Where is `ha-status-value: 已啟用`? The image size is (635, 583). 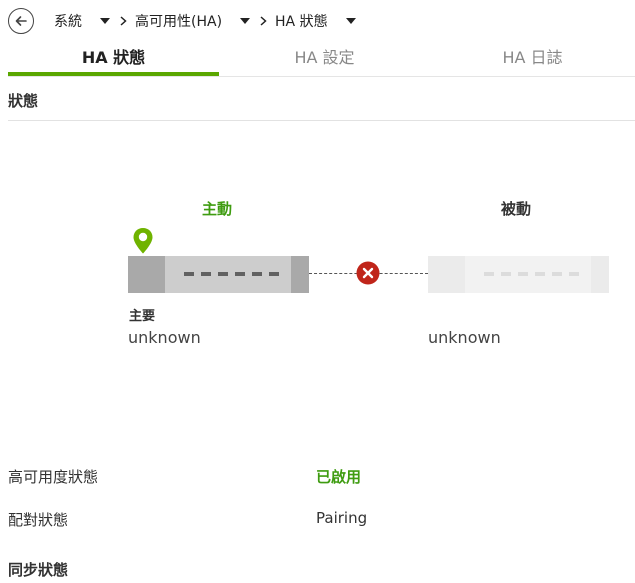
ha-status-value: 已啟用 is located at coordinates (339, 477).